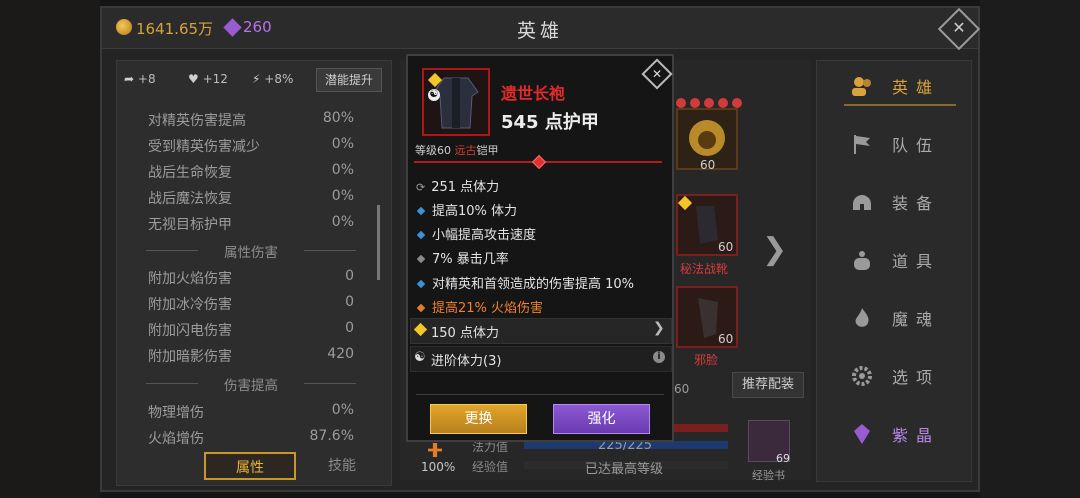  What do you see at coordinates (862, 144) in the screenshot?
I see `flag-icon` at bounding box center [862, 144].